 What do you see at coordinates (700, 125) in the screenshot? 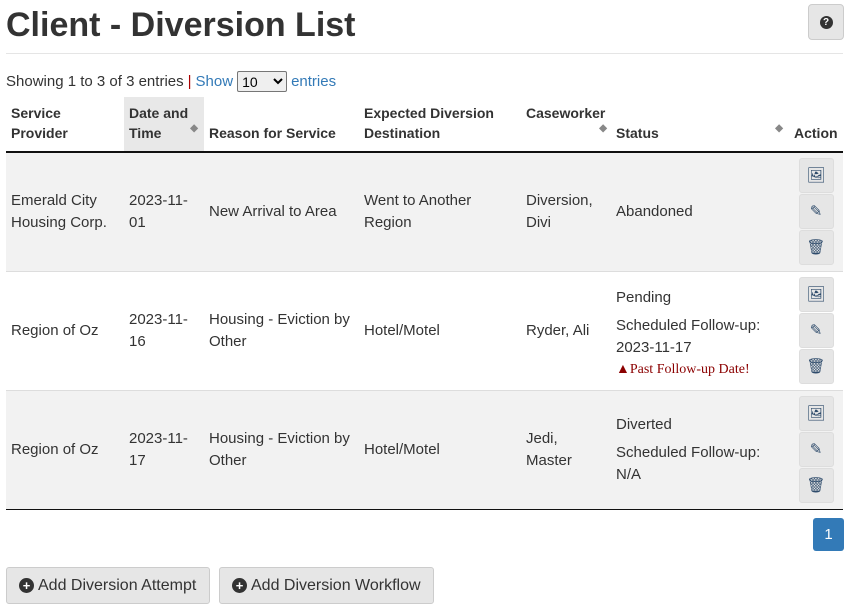
I see `header-status: Status ◆` at bounding box center [700, 125].